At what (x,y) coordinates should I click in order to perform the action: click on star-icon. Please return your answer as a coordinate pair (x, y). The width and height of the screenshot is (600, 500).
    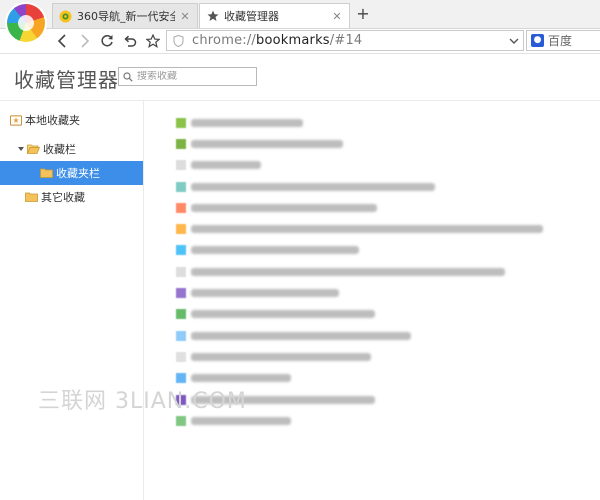
    Looking at the image, I should click on (212, 16).